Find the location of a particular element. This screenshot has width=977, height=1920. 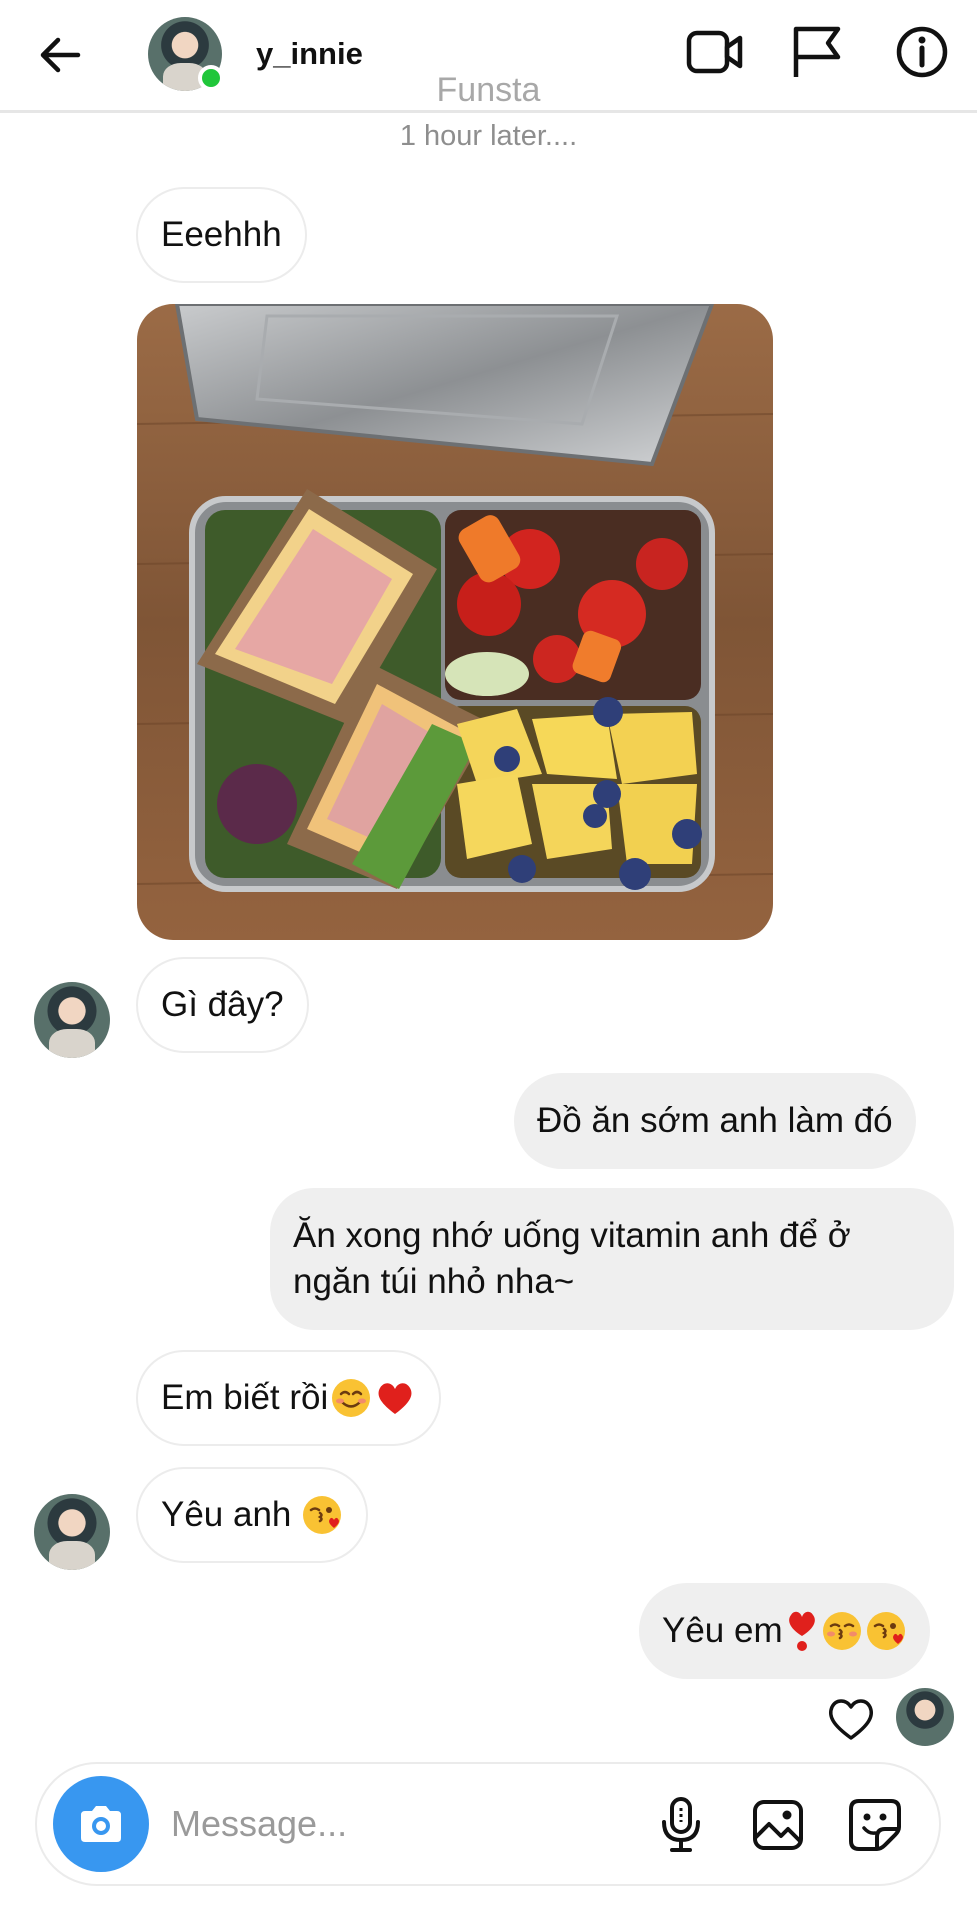

smiling-face-emoji is located at coordinates (351, 1398).